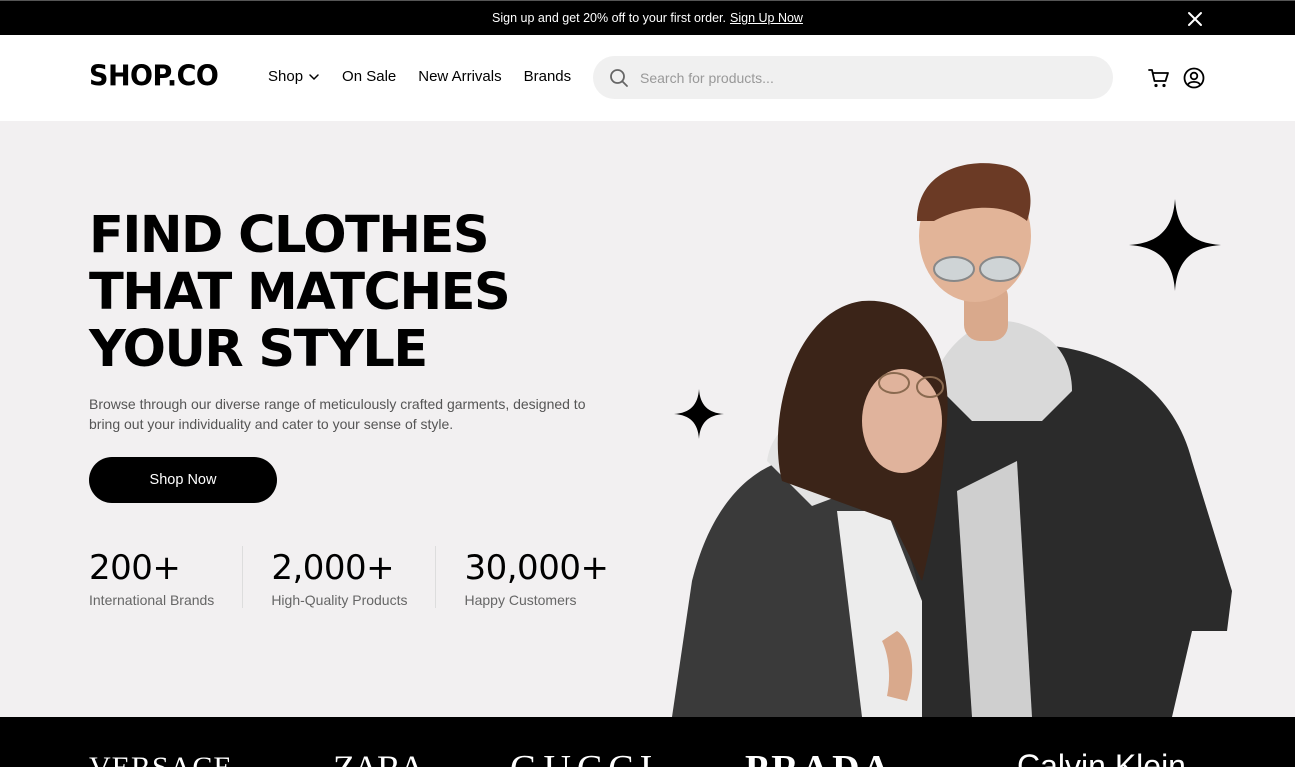 Image resolution: width=1295 pixels, height=767 pixels. I want to click on brand-logo-zara: ZARA, so click(379, 757).